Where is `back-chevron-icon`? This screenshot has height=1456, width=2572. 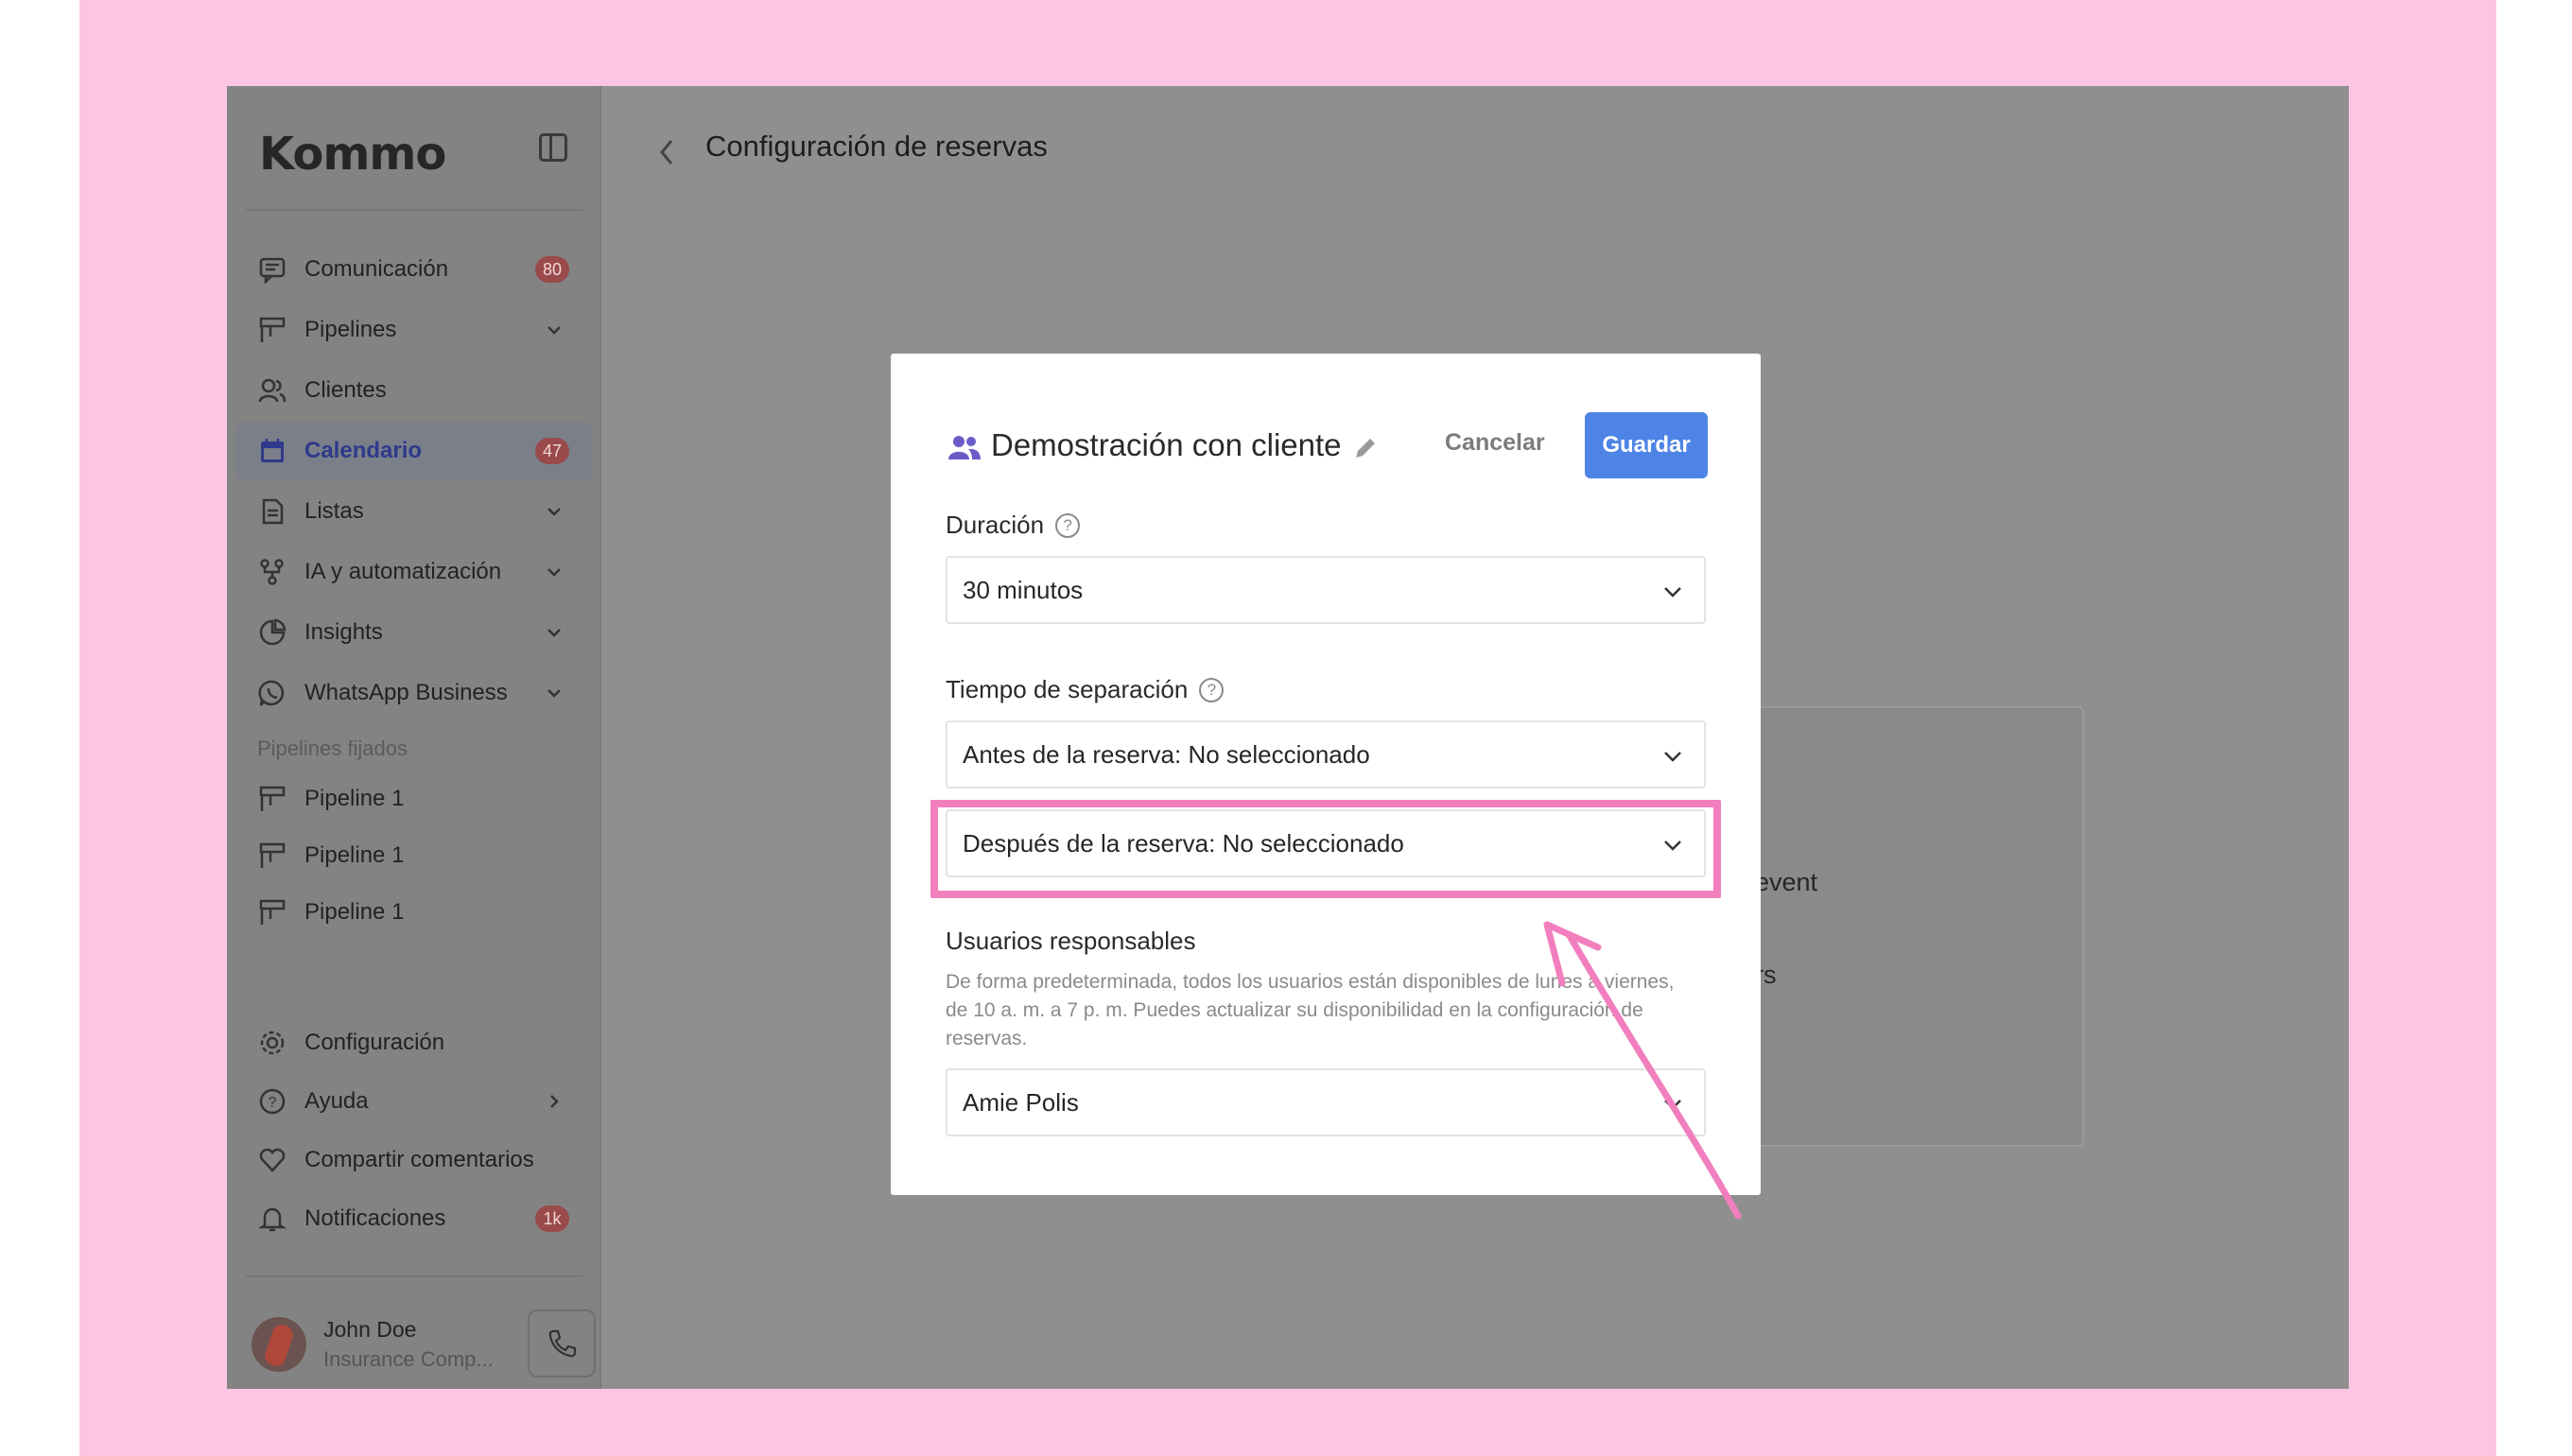
back-chevron-icon is located at coordinates (667, 152).